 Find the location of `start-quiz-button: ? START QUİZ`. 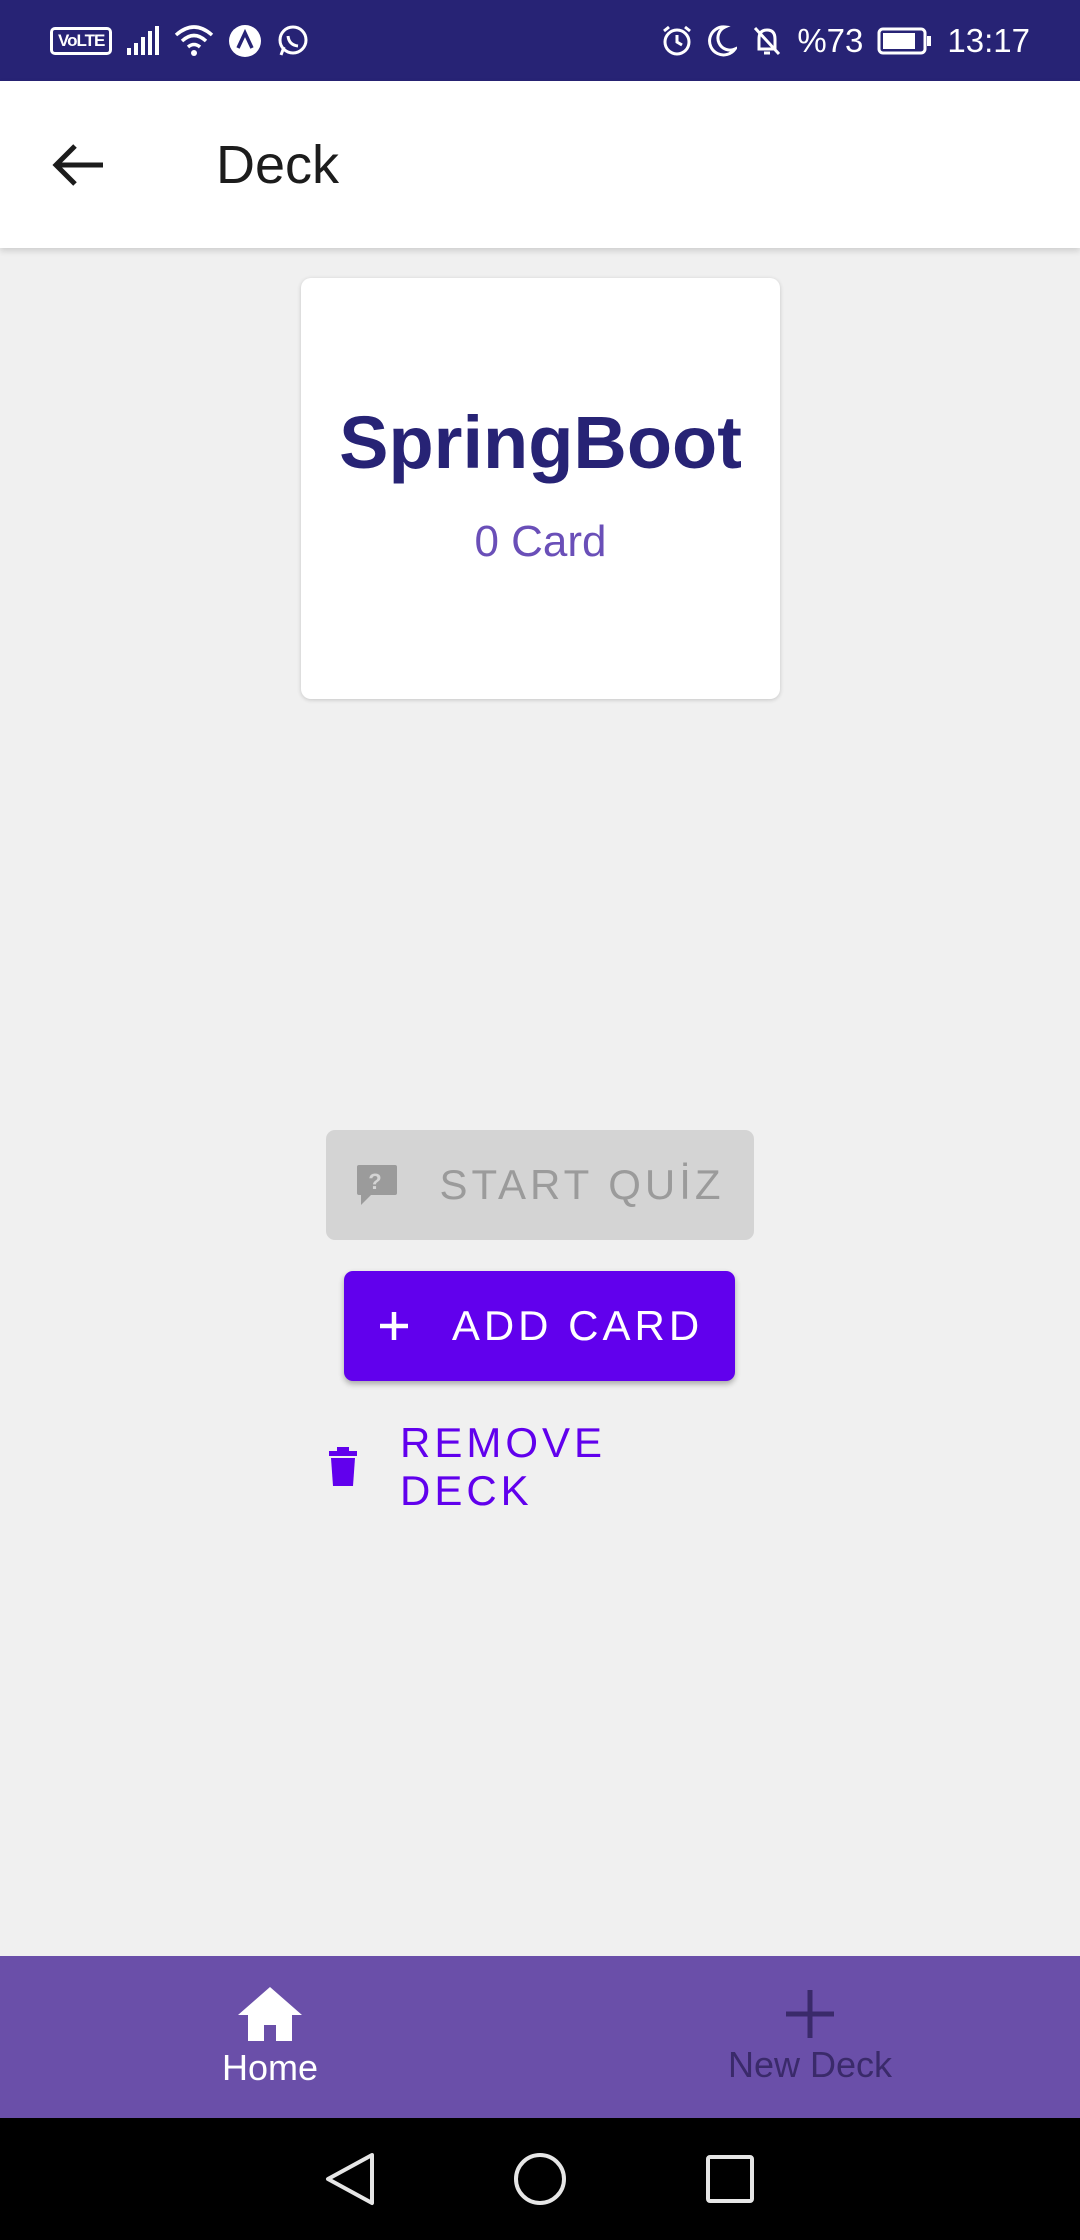

start-quiz-button: ? START QUİZ is located at coordinates (540, 1185).